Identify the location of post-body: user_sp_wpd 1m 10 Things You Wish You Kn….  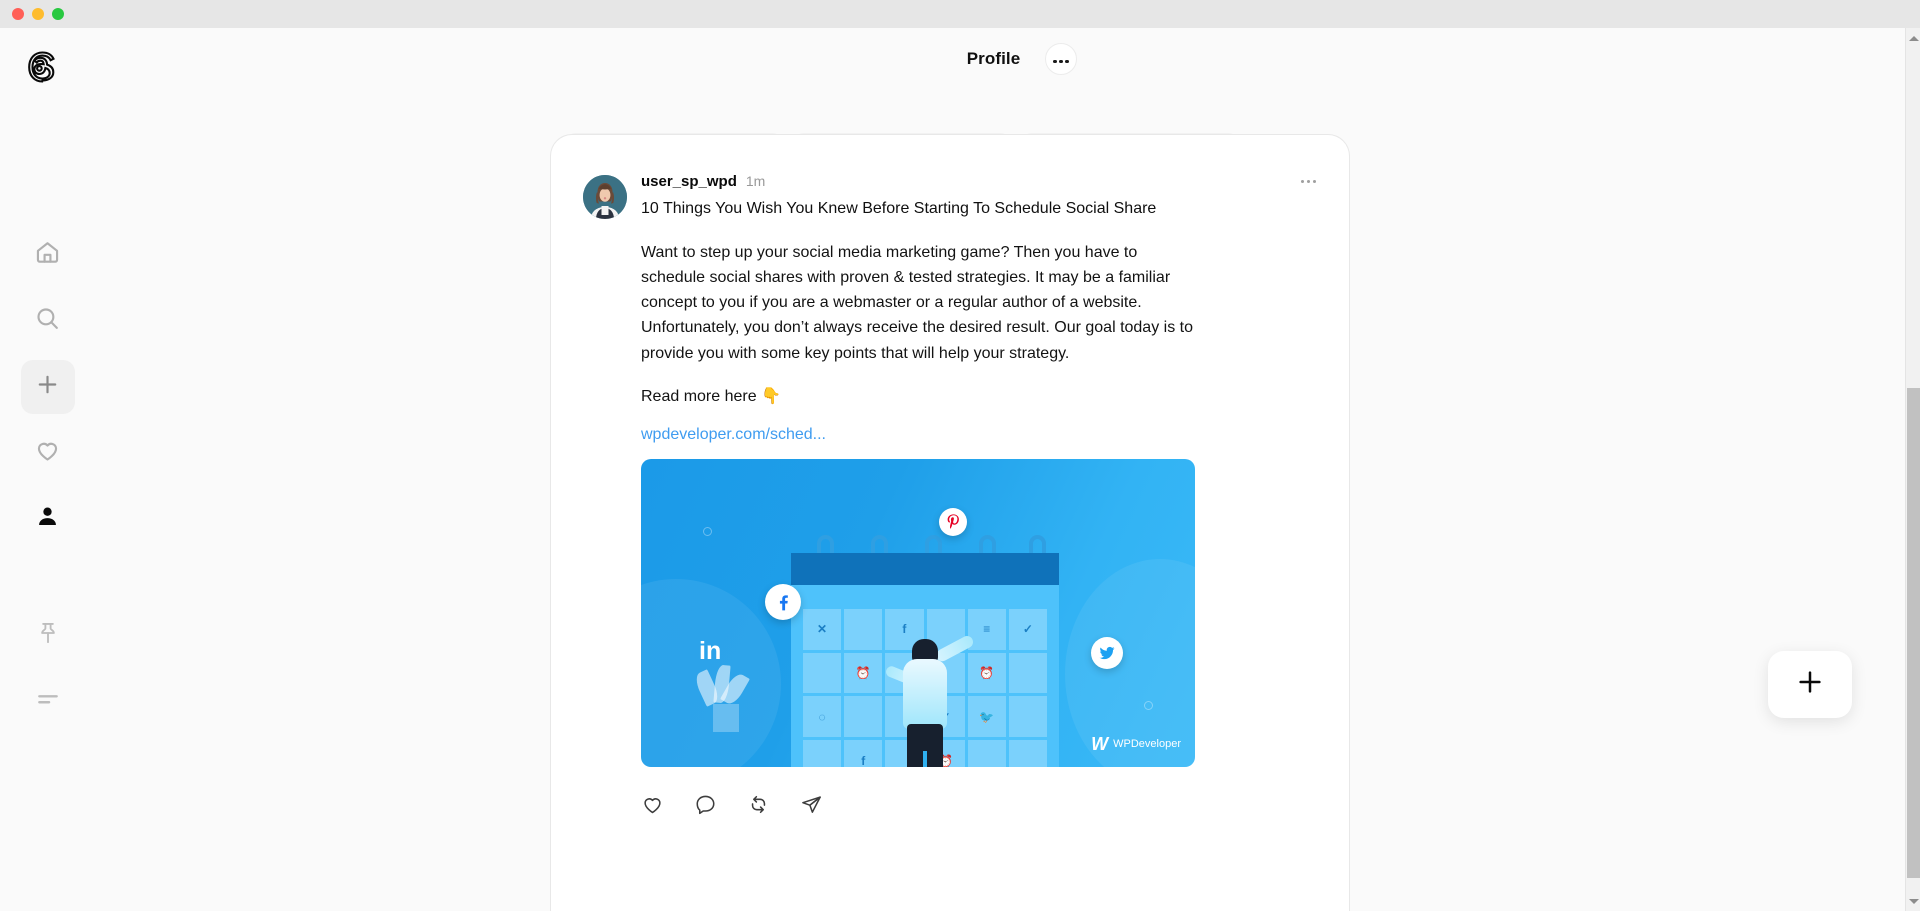
(979, 308).